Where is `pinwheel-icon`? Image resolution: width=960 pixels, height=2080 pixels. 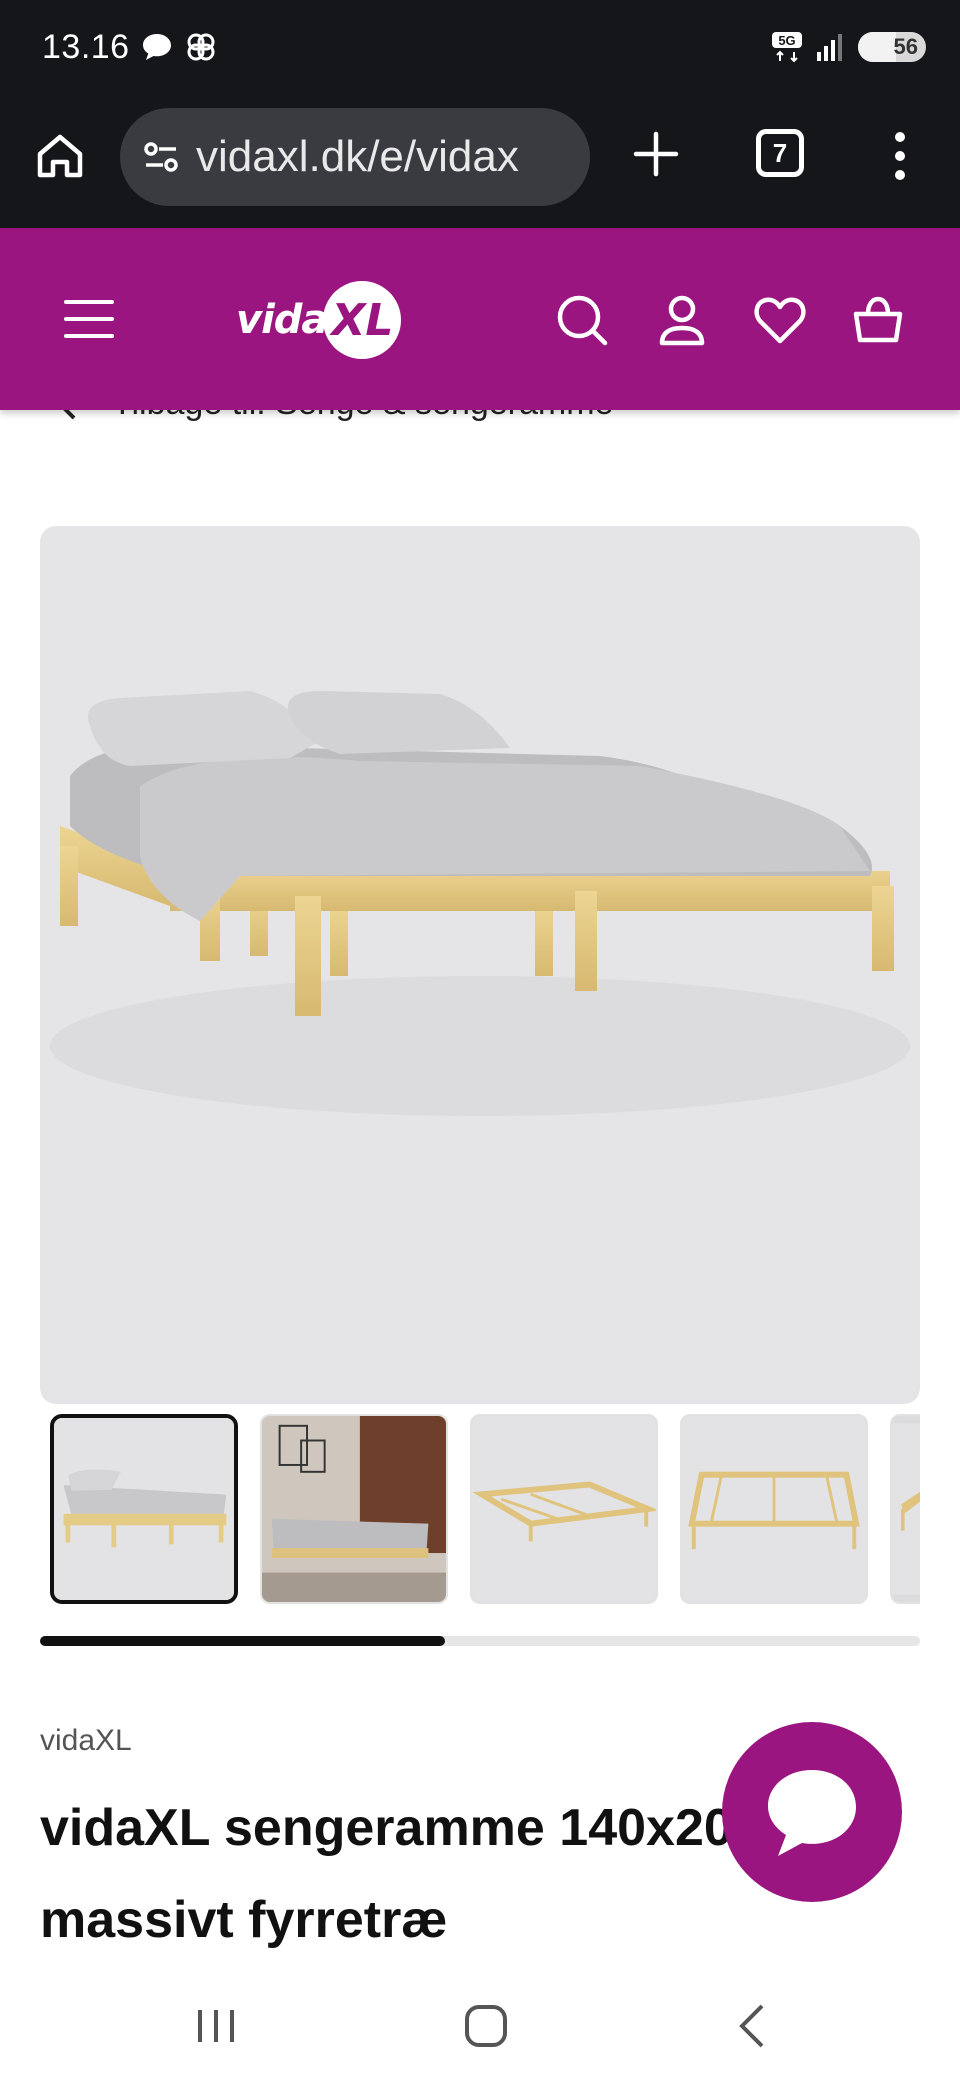 pinwheel-icon is located at coordinates (201, 47).